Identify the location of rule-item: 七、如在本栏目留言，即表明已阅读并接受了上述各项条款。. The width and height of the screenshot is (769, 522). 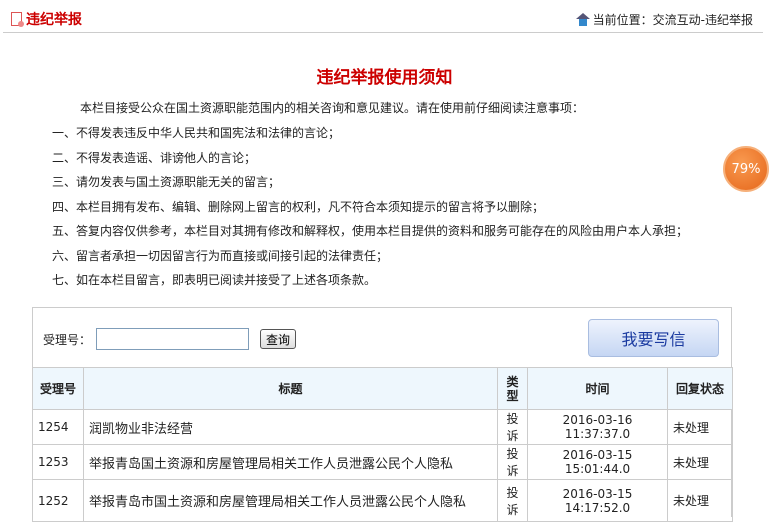
(214, 280).